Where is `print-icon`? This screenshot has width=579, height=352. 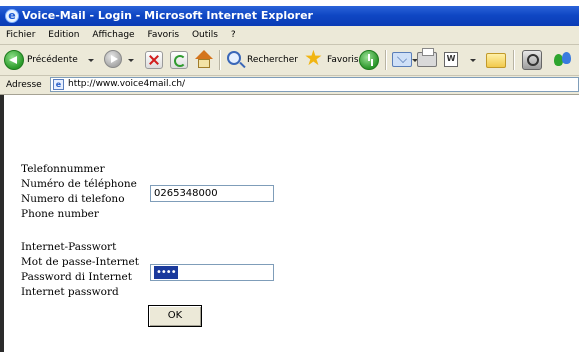
print-icon is located at coordinates (427, 57).